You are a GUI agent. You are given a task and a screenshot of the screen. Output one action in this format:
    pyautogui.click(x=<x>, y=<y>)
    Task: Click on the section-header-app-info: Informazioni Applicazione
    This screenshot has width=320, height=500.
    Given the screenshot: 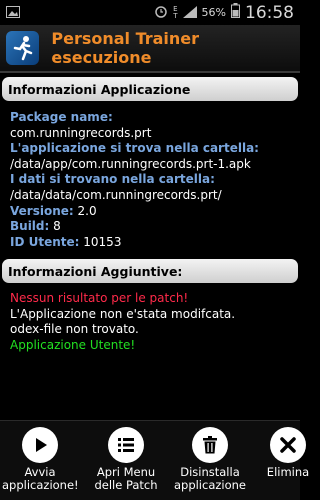 What is the action you would take?
    pyautogui.click(x=150, y=89)
    